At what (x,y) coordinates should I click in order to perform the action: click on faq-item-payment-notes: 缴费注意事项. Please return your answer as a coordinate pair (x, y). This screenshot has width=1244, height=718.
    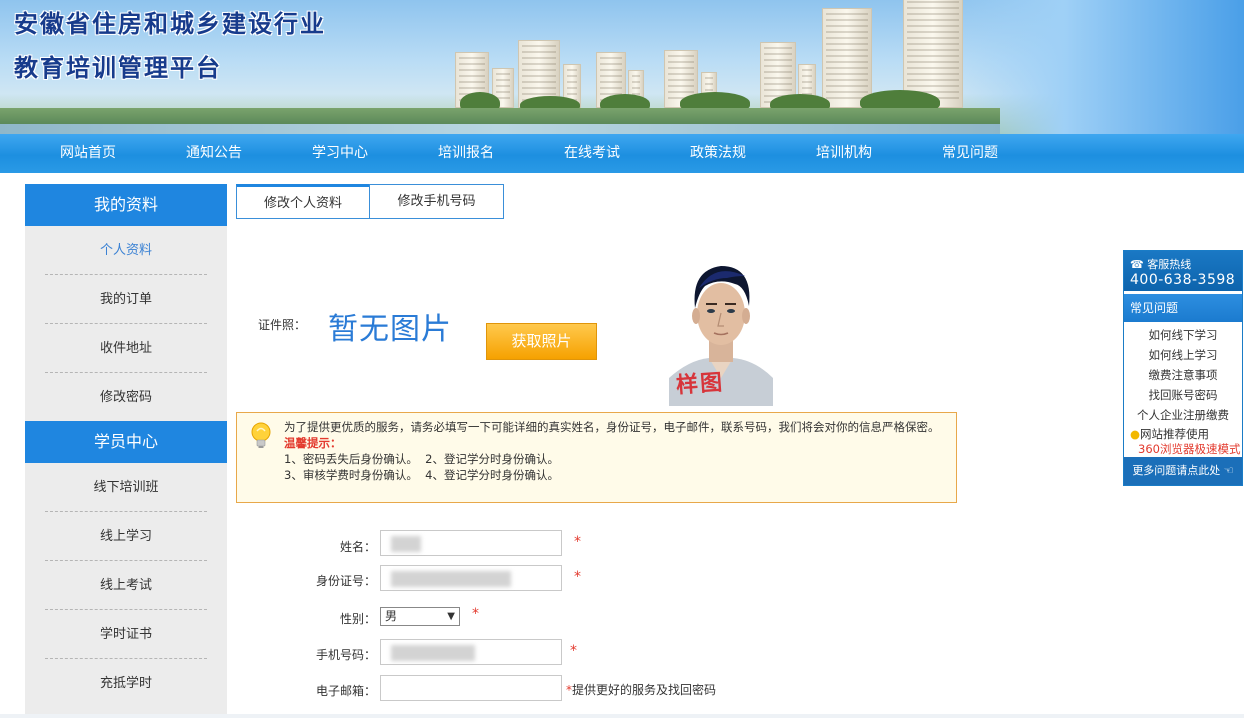
    Looking at the image, I should click on (1183, 375).